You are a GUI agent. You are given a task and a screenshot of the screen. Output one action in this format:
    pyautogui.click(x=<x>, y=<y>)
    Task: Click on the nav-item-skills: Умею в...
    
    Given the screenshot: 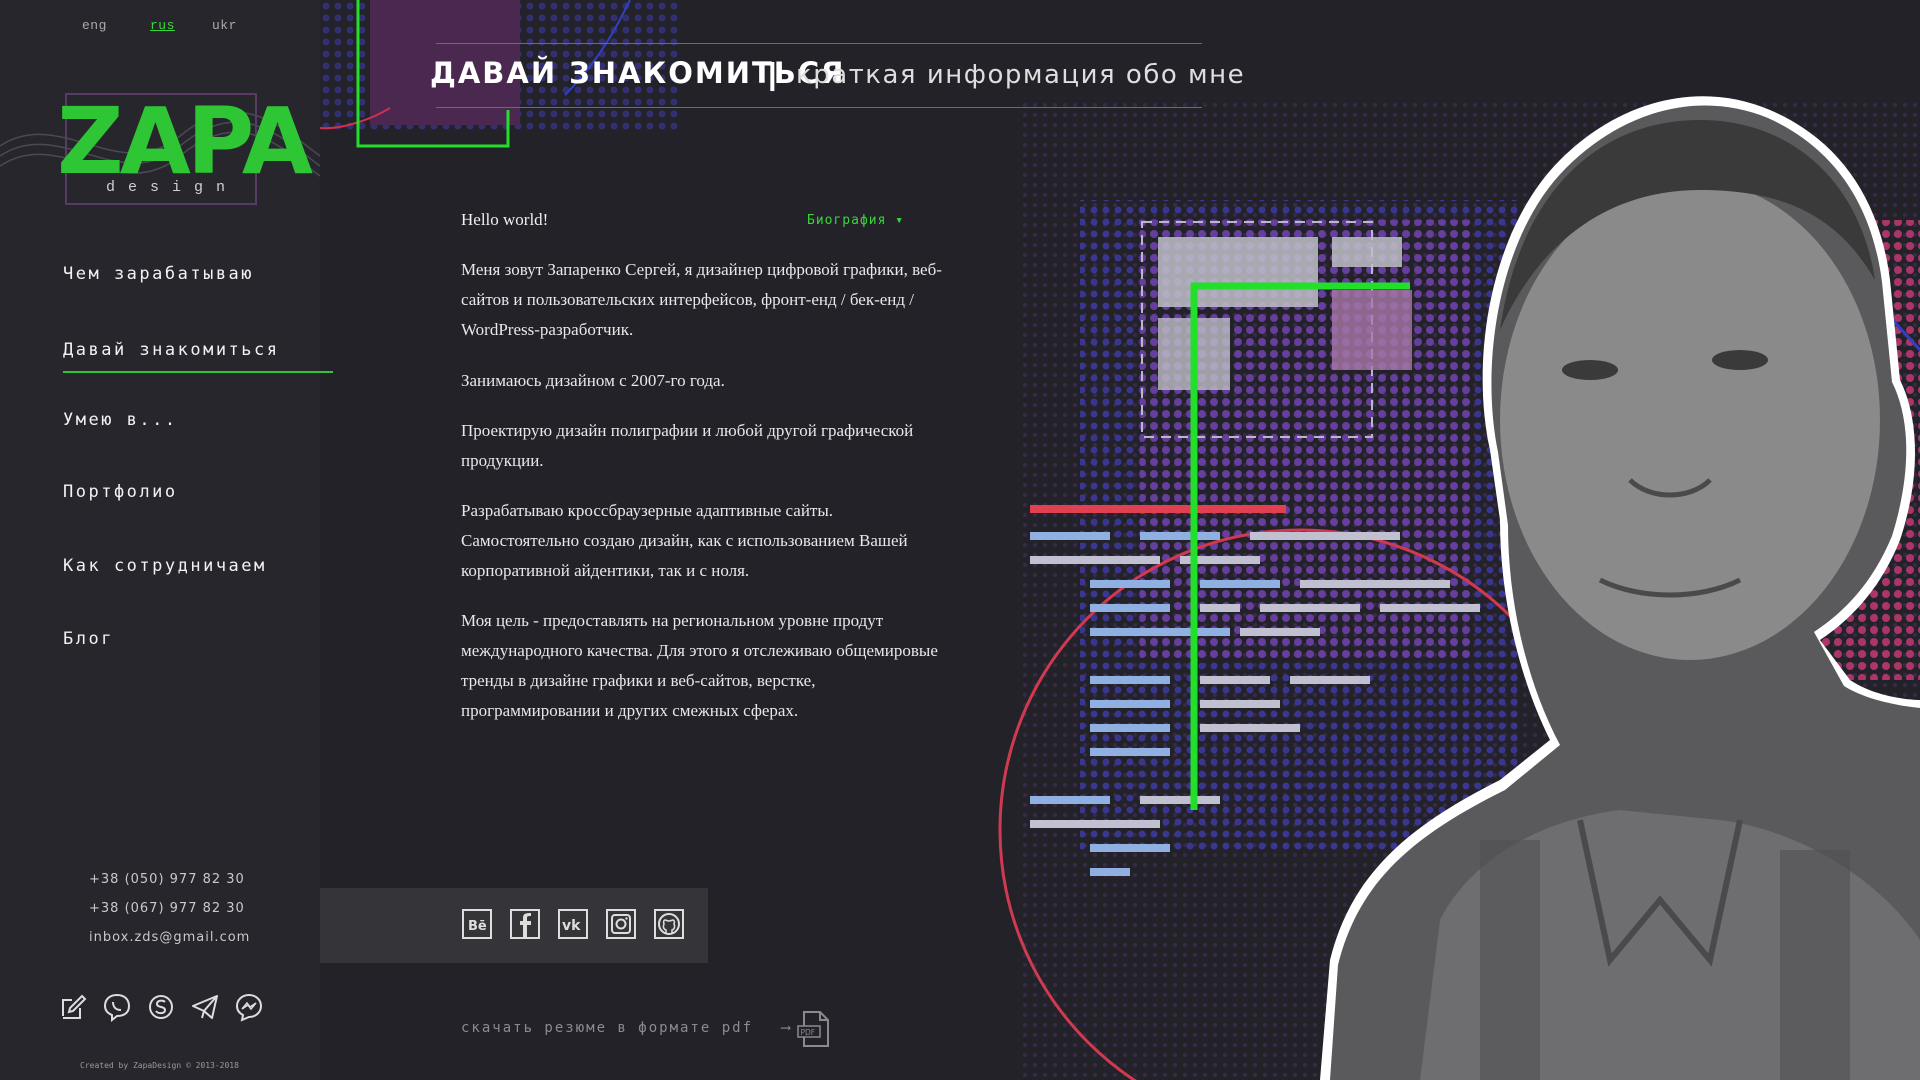 What is the action you would take?
    pyautogui.click(x=170, y=420)
    